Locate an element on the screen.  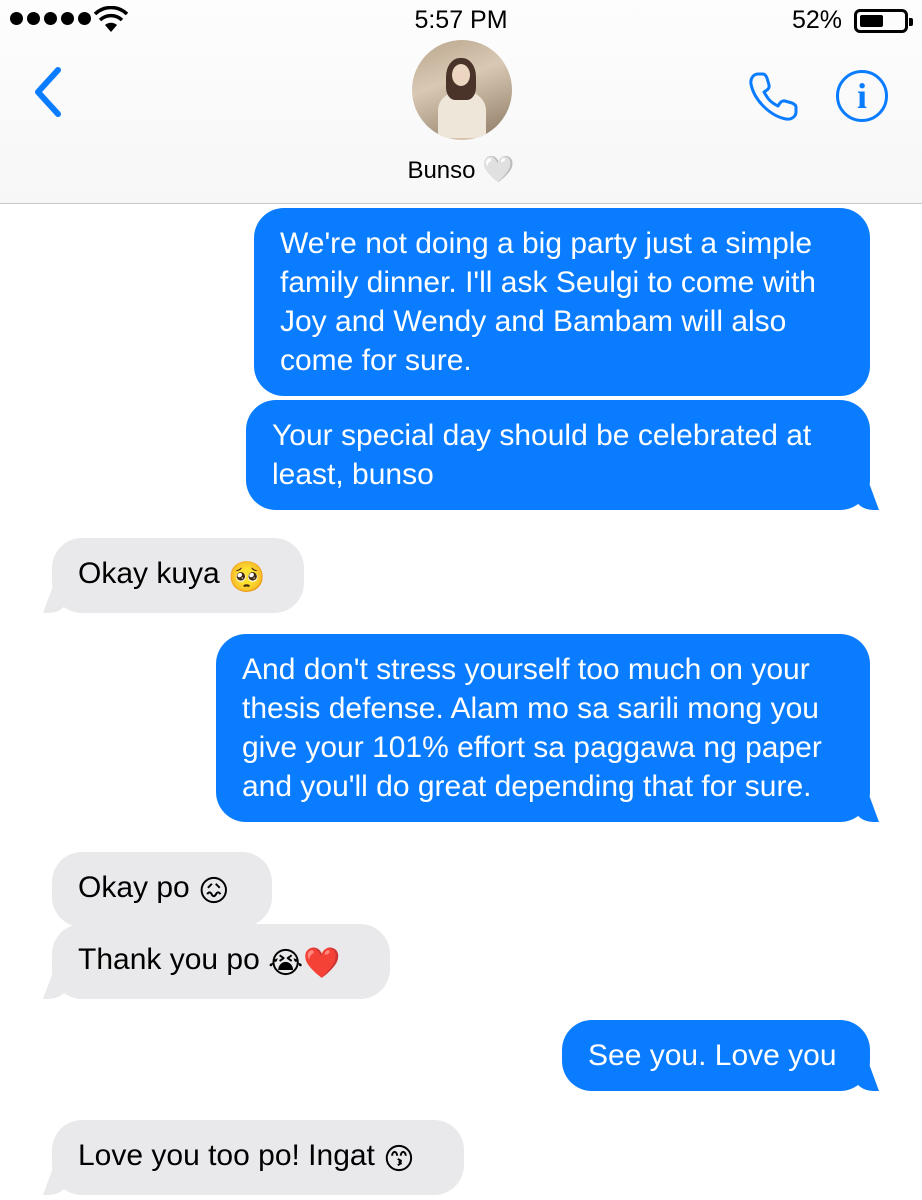
call-button is located at coordinates (773, 97).